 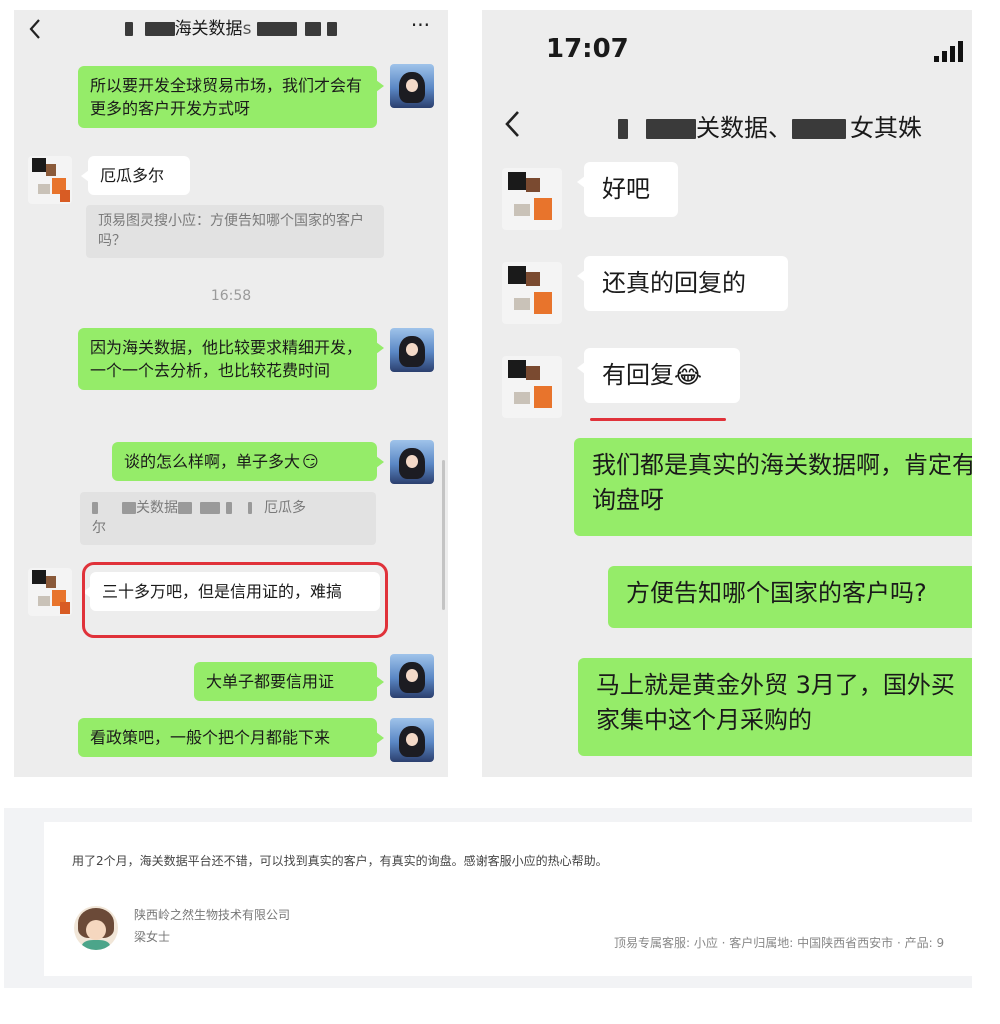 I want to click on message-bubble-outgoing: 大单子都要信用证, so click(x=289, y=682).